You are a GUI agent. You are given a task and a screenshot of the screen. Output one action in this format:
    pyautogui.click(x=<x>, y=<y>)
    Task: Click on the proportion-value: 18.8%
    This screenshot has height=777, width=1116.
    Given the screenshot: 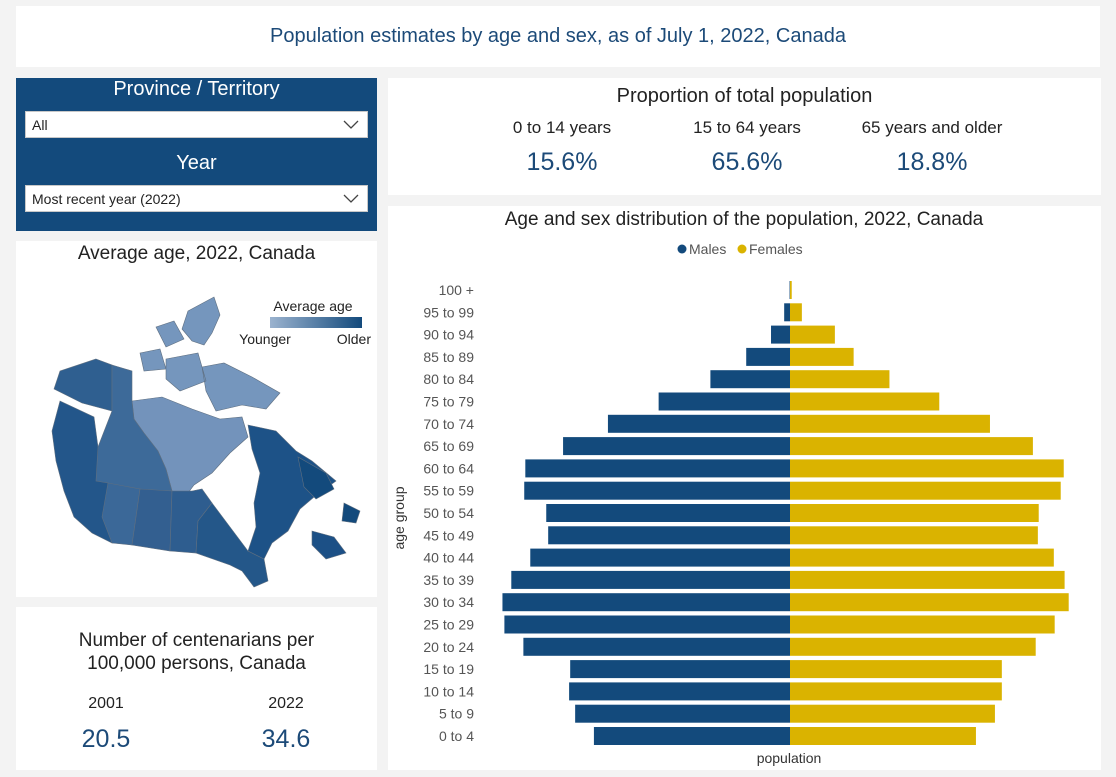 What is the action you would take?
    pyautogui.click(x=932, y=162)
    